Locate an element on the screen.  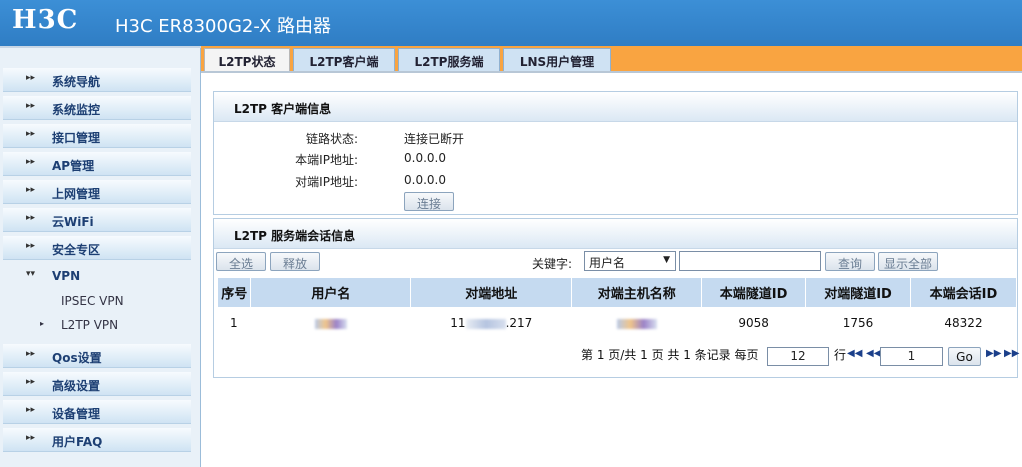
page-title: H3C ER8300G2-X 路由器 is located at coordinates (223, 26).